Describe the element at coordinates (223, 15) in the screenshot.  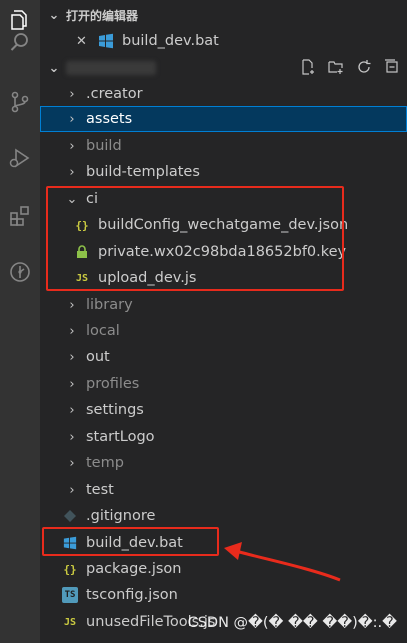
I see `open-editors-header: ⌄ 打开的编辑器` at that location.